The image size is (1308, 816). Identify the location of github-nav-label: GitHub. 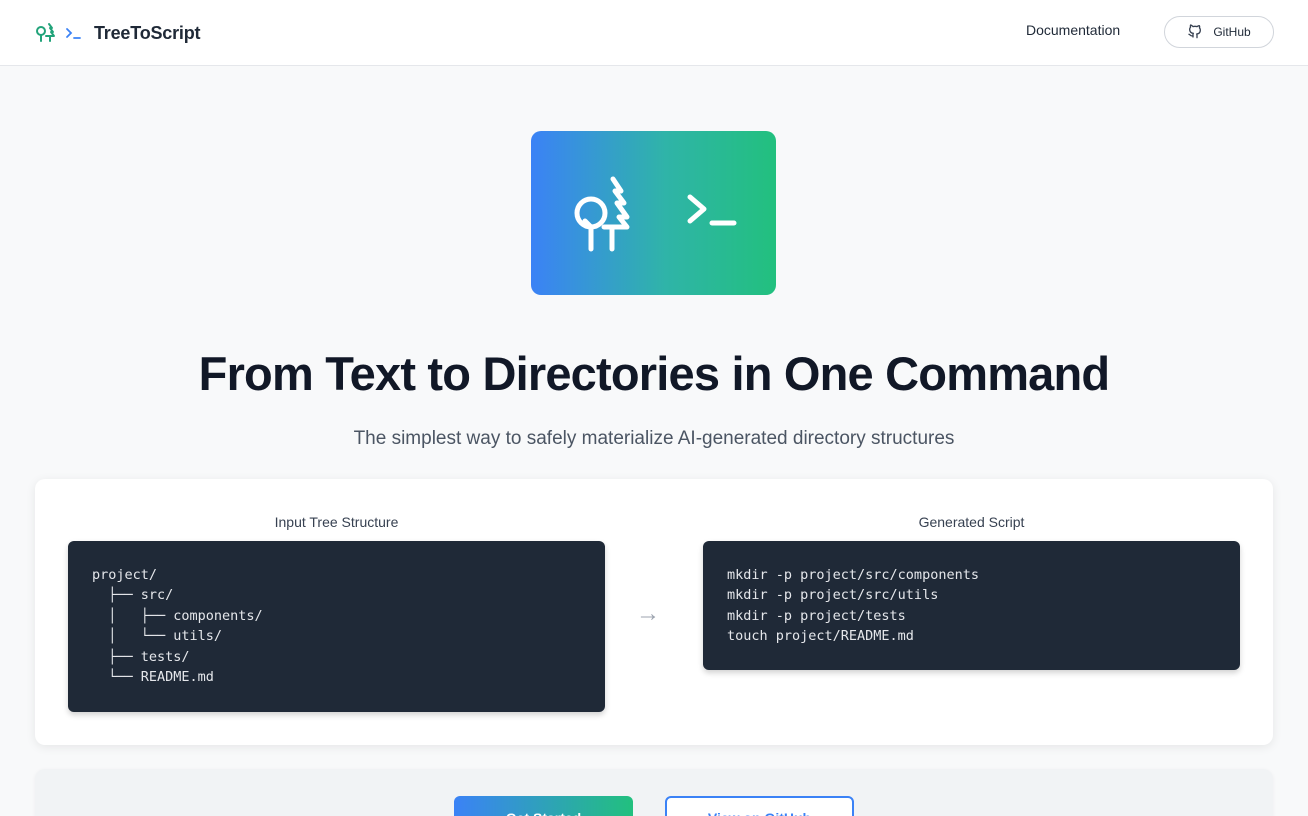
(1232, 32).